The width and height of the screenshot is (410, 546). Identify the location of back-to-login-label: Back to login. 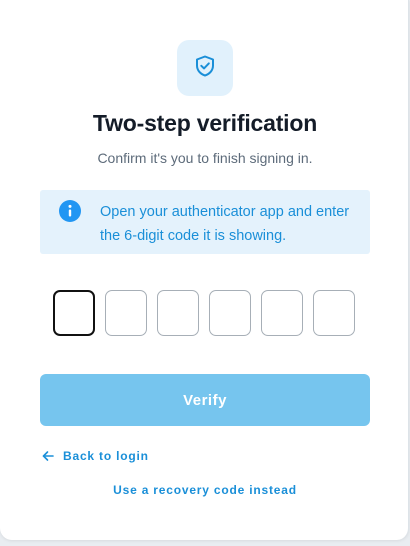
(106, 456).